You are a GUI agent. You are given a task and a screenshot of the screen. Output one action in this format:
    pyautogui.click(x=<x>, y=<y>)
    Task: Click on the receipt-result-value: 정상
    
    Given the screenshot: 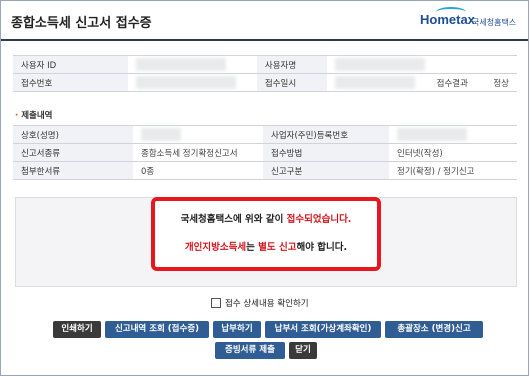 What is the action you would take?
    pyautogui.click(x=501, y=83)
    